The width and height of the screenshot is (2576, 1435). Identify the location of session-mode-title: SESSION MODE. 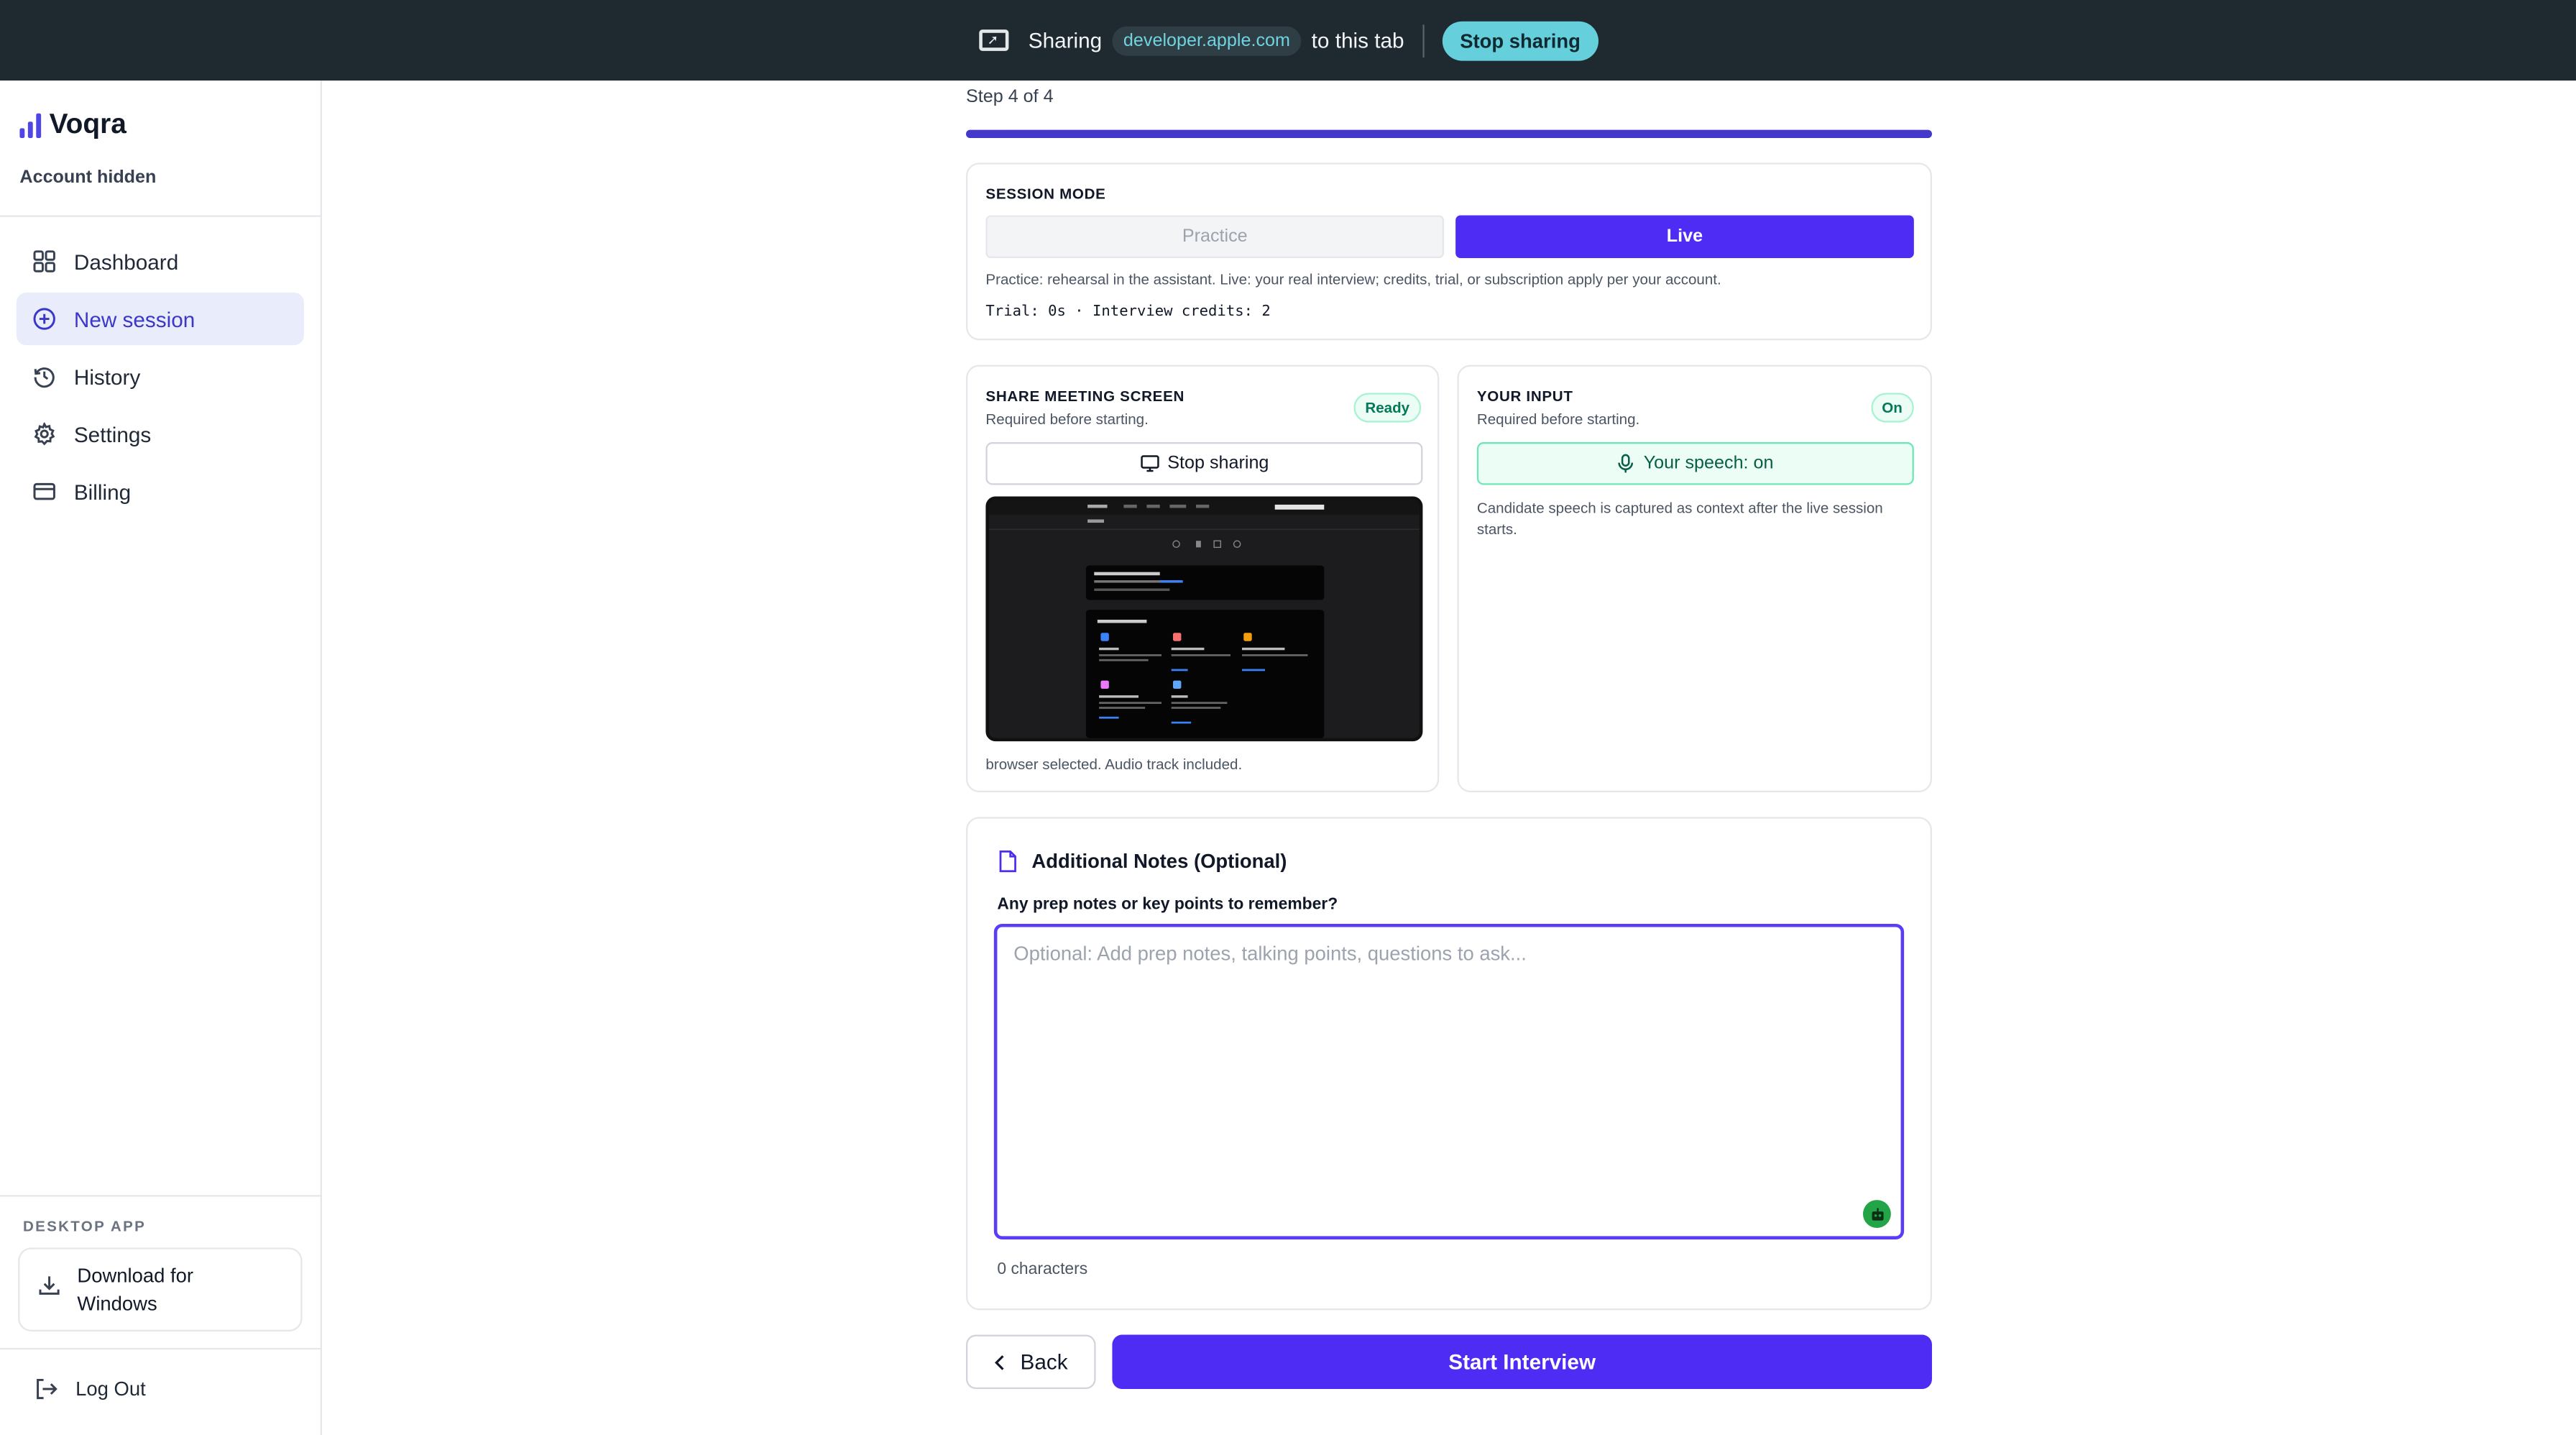
(1045, 194).